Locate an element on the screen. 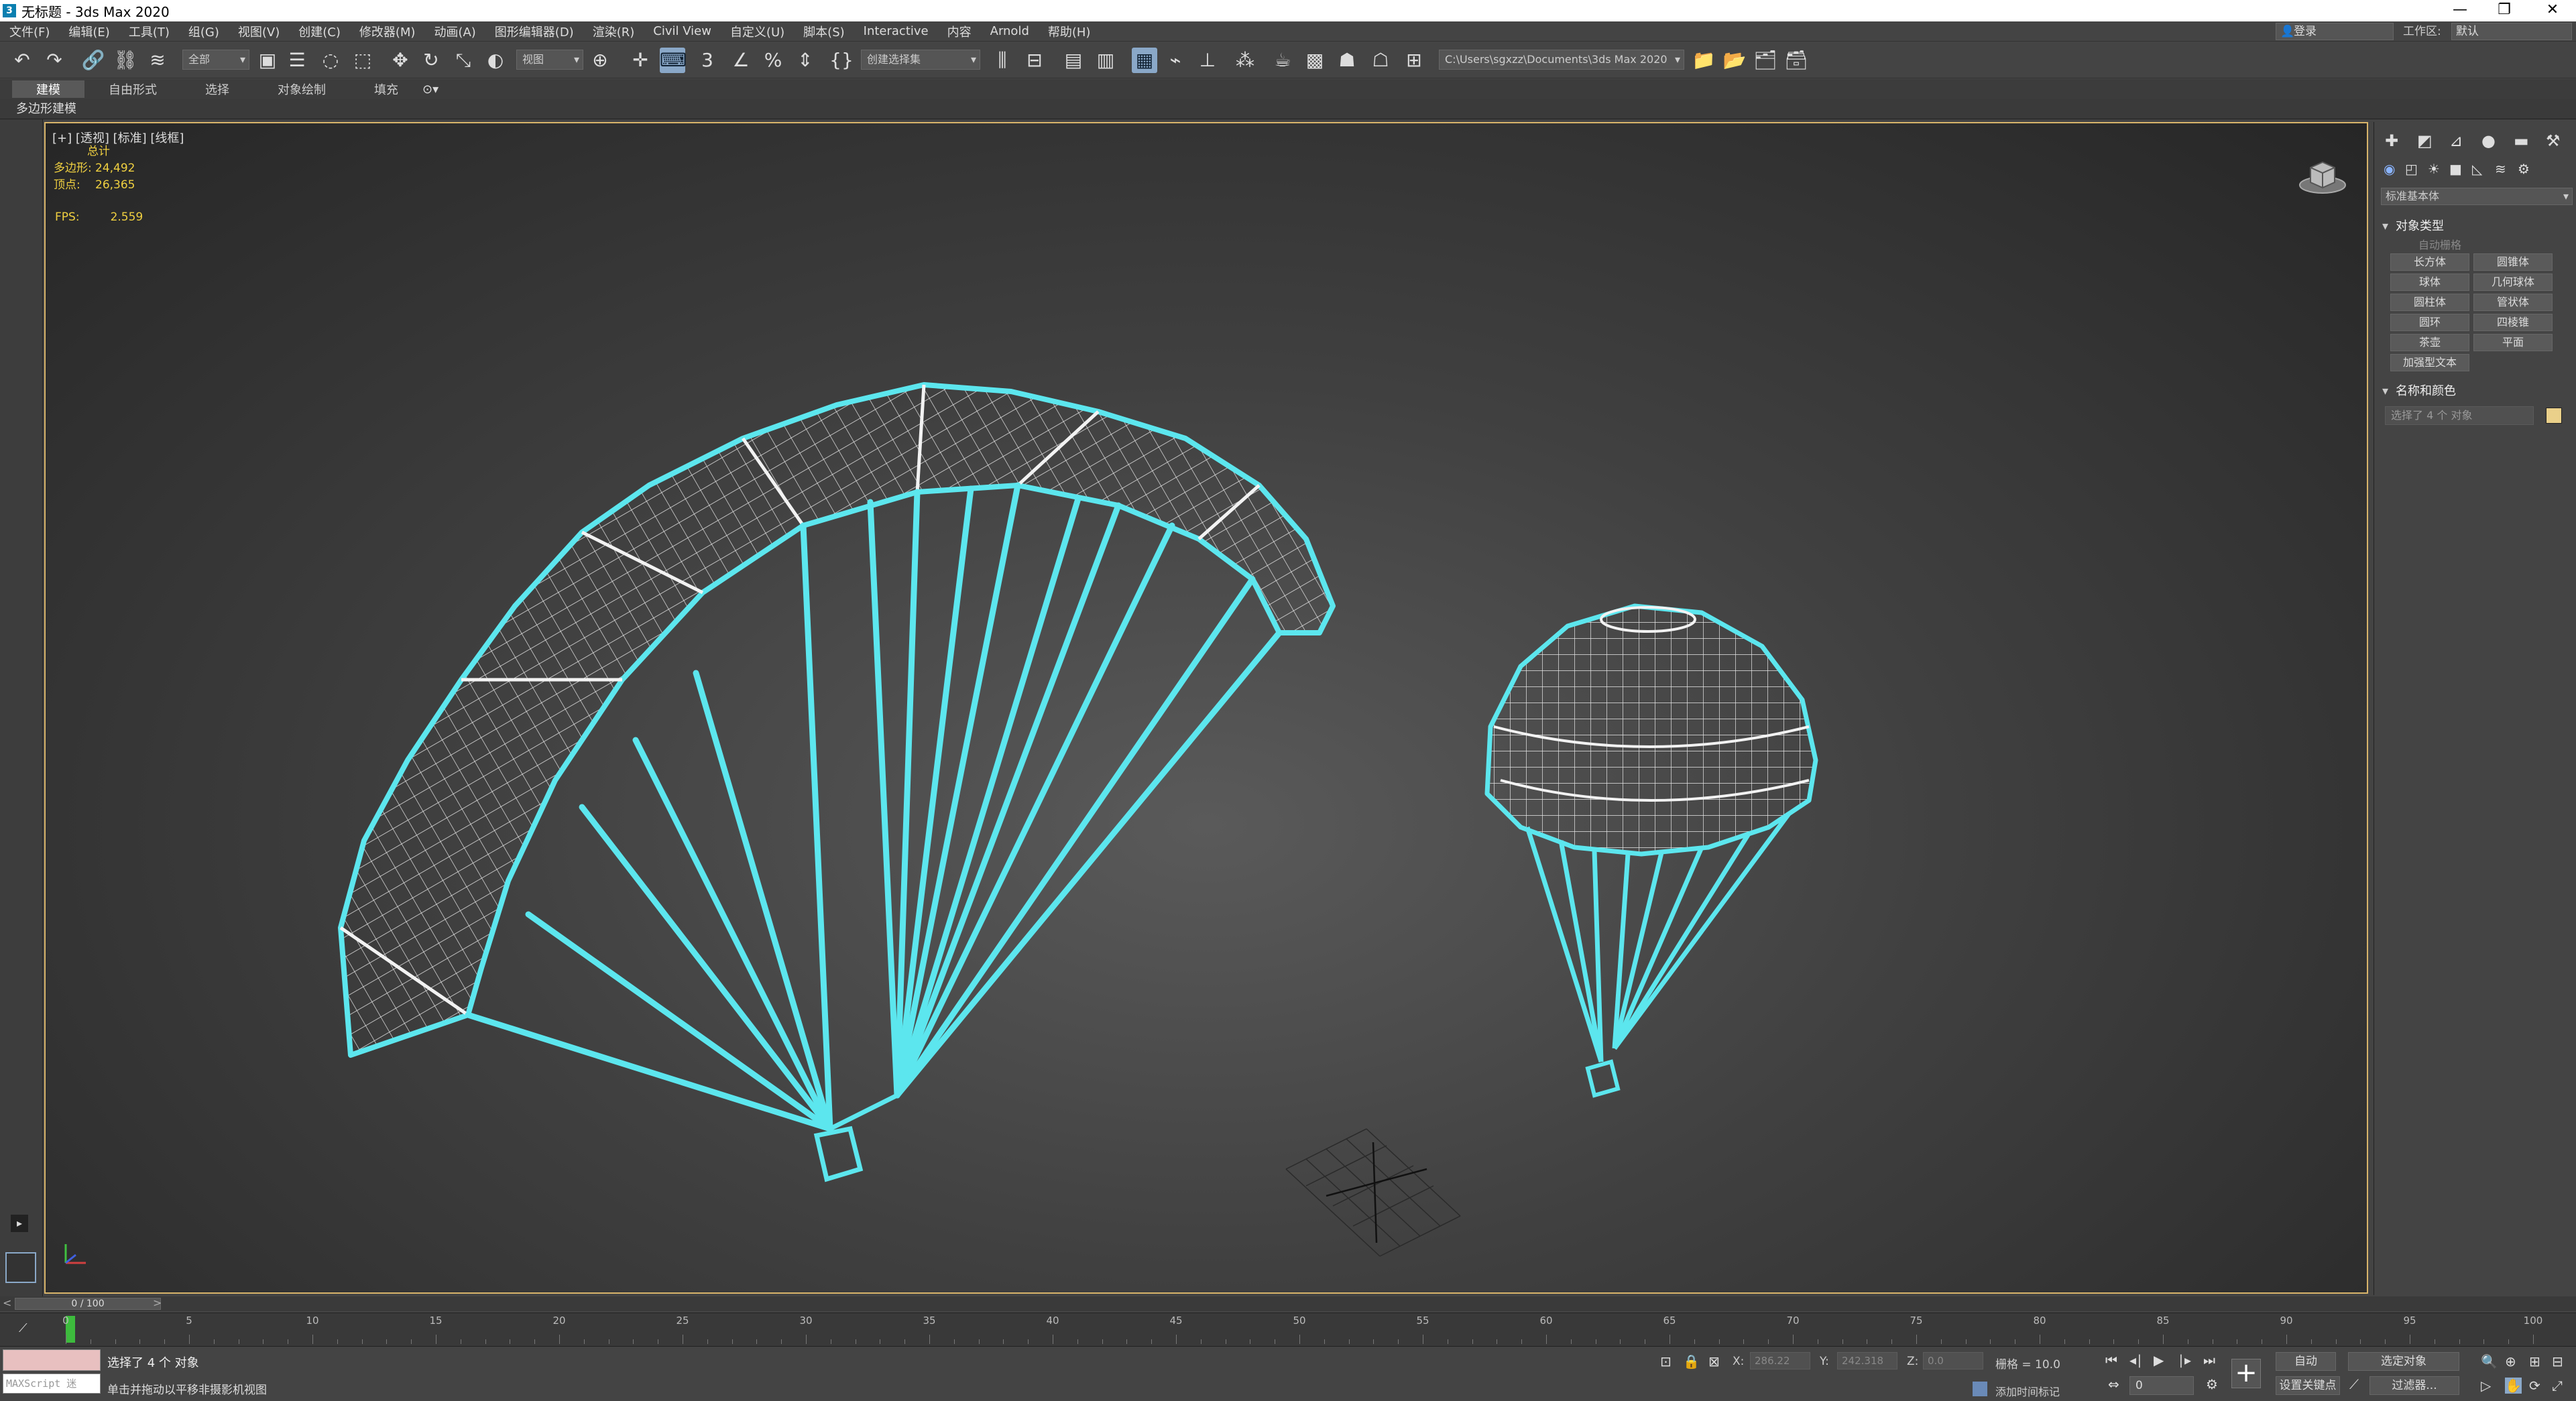  menu-rendering: 渲染(R) is located at coordinates (613, 31).